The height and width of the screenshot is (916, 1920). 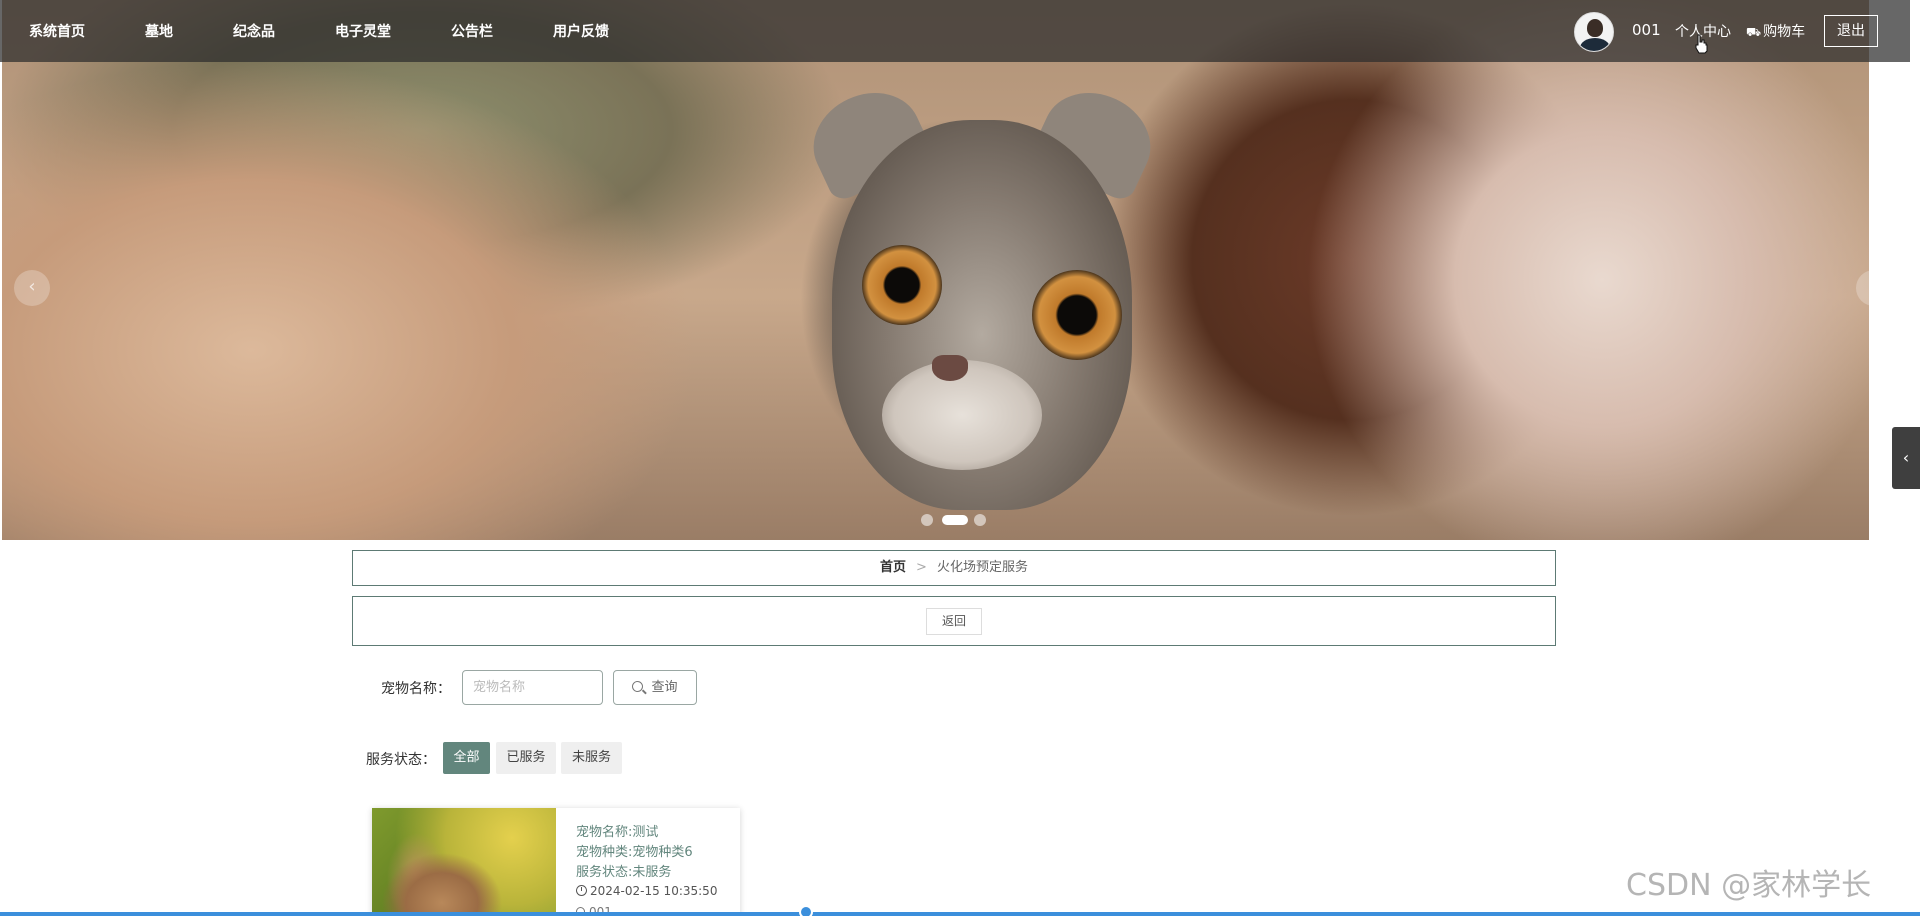 I want to click on back-bar: 返回, so click(x=954, y=621).